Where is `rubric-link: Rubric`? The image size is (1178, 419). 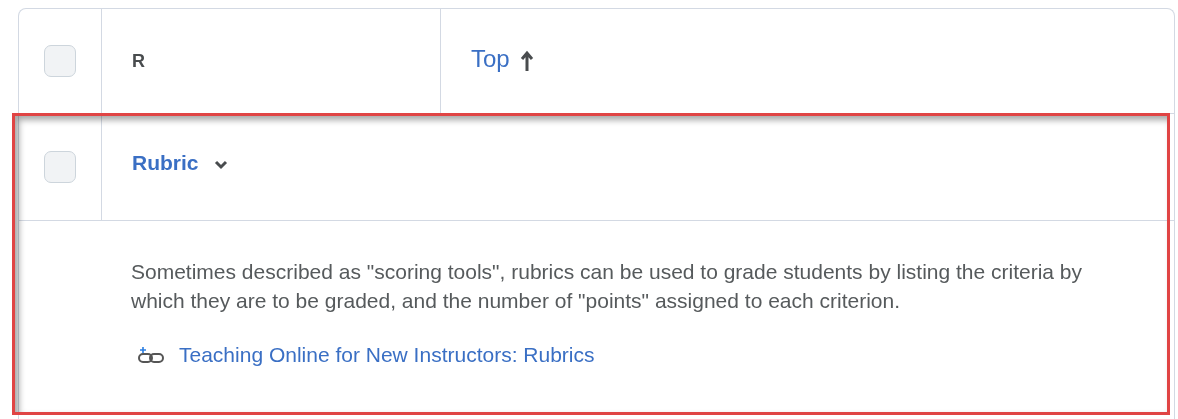 rubric-link: Rubric is located at coordinates (165, 163).